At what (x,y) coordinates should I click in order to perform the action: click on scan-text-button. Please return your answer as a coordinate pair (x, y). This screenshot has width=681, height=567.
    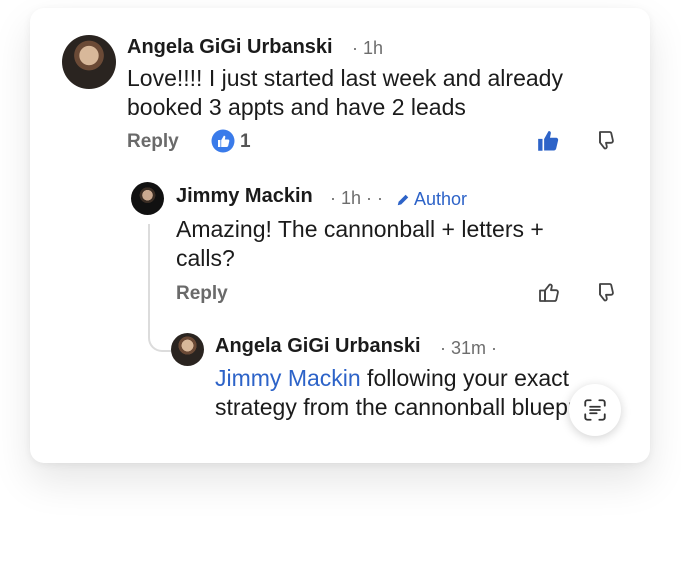
    Looking at the image, I should click on (595, 410).